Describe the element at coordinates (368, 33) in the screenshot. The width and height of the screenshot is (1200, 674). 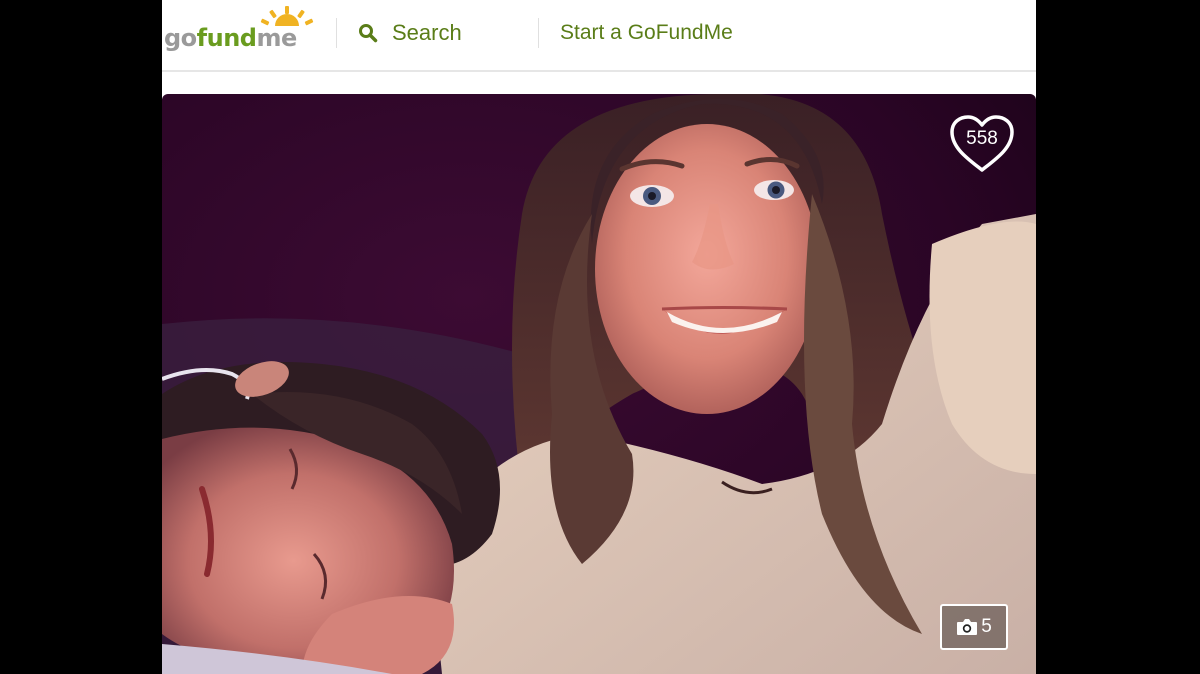
I see `search-icon` at that location.